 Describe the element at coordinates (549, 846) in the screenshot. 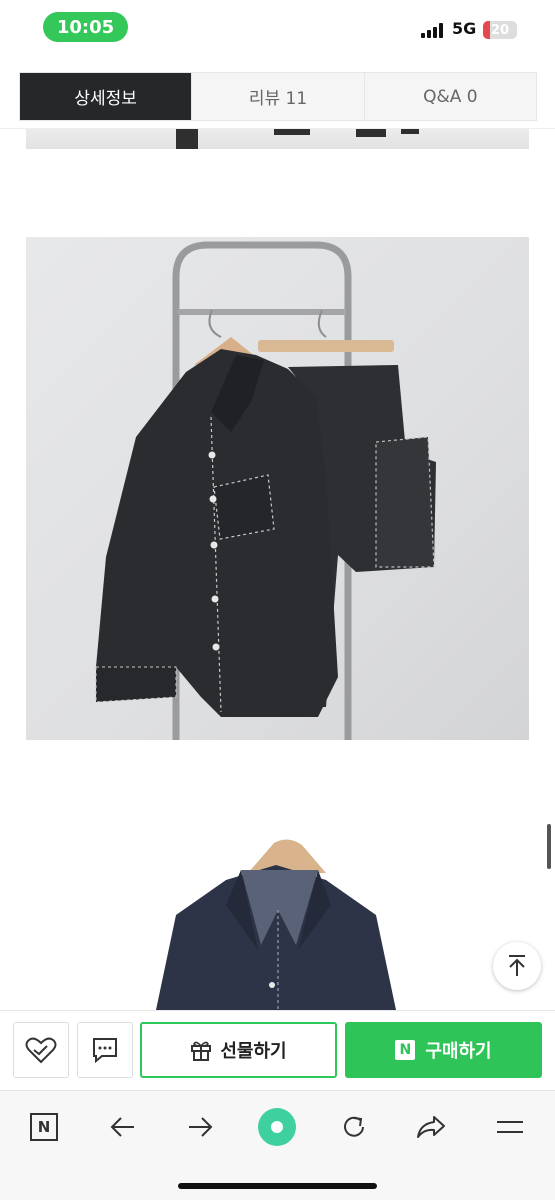

I see `scroll-indicator` at that location.